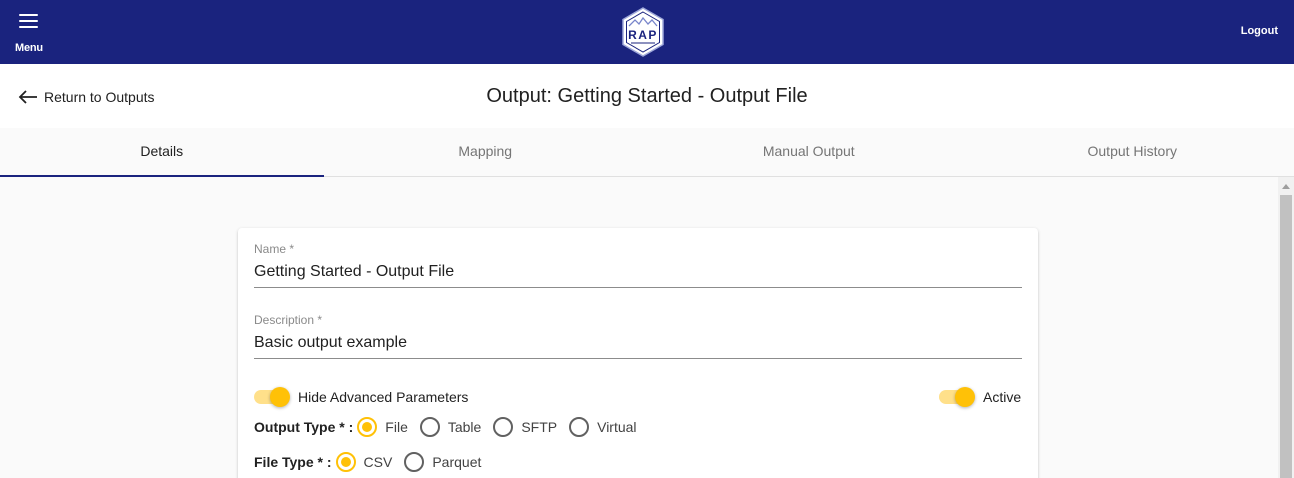 The image size is (1294, 478). I want to click on output-type-radio-table: Table, so click(450, 427).